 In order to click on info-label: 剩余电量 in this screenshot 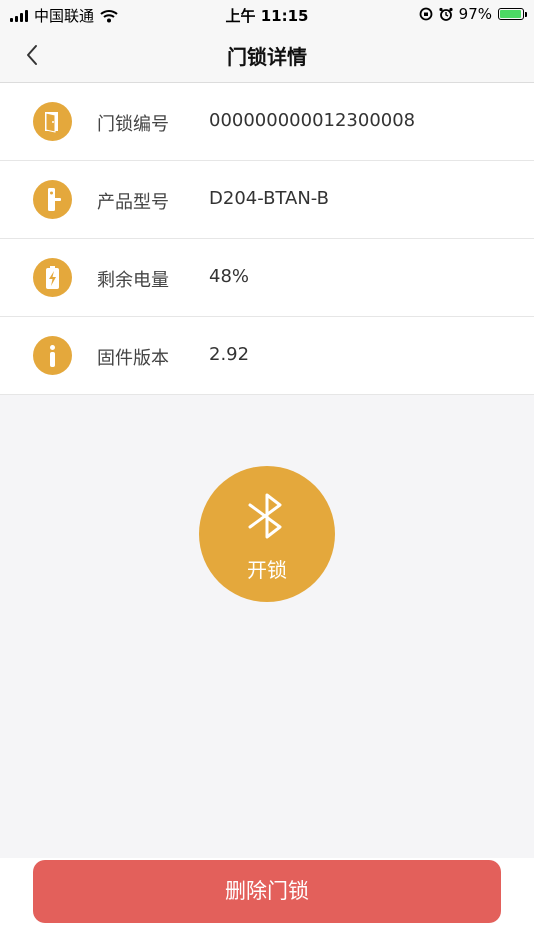, I will do `click(133, 280)`.